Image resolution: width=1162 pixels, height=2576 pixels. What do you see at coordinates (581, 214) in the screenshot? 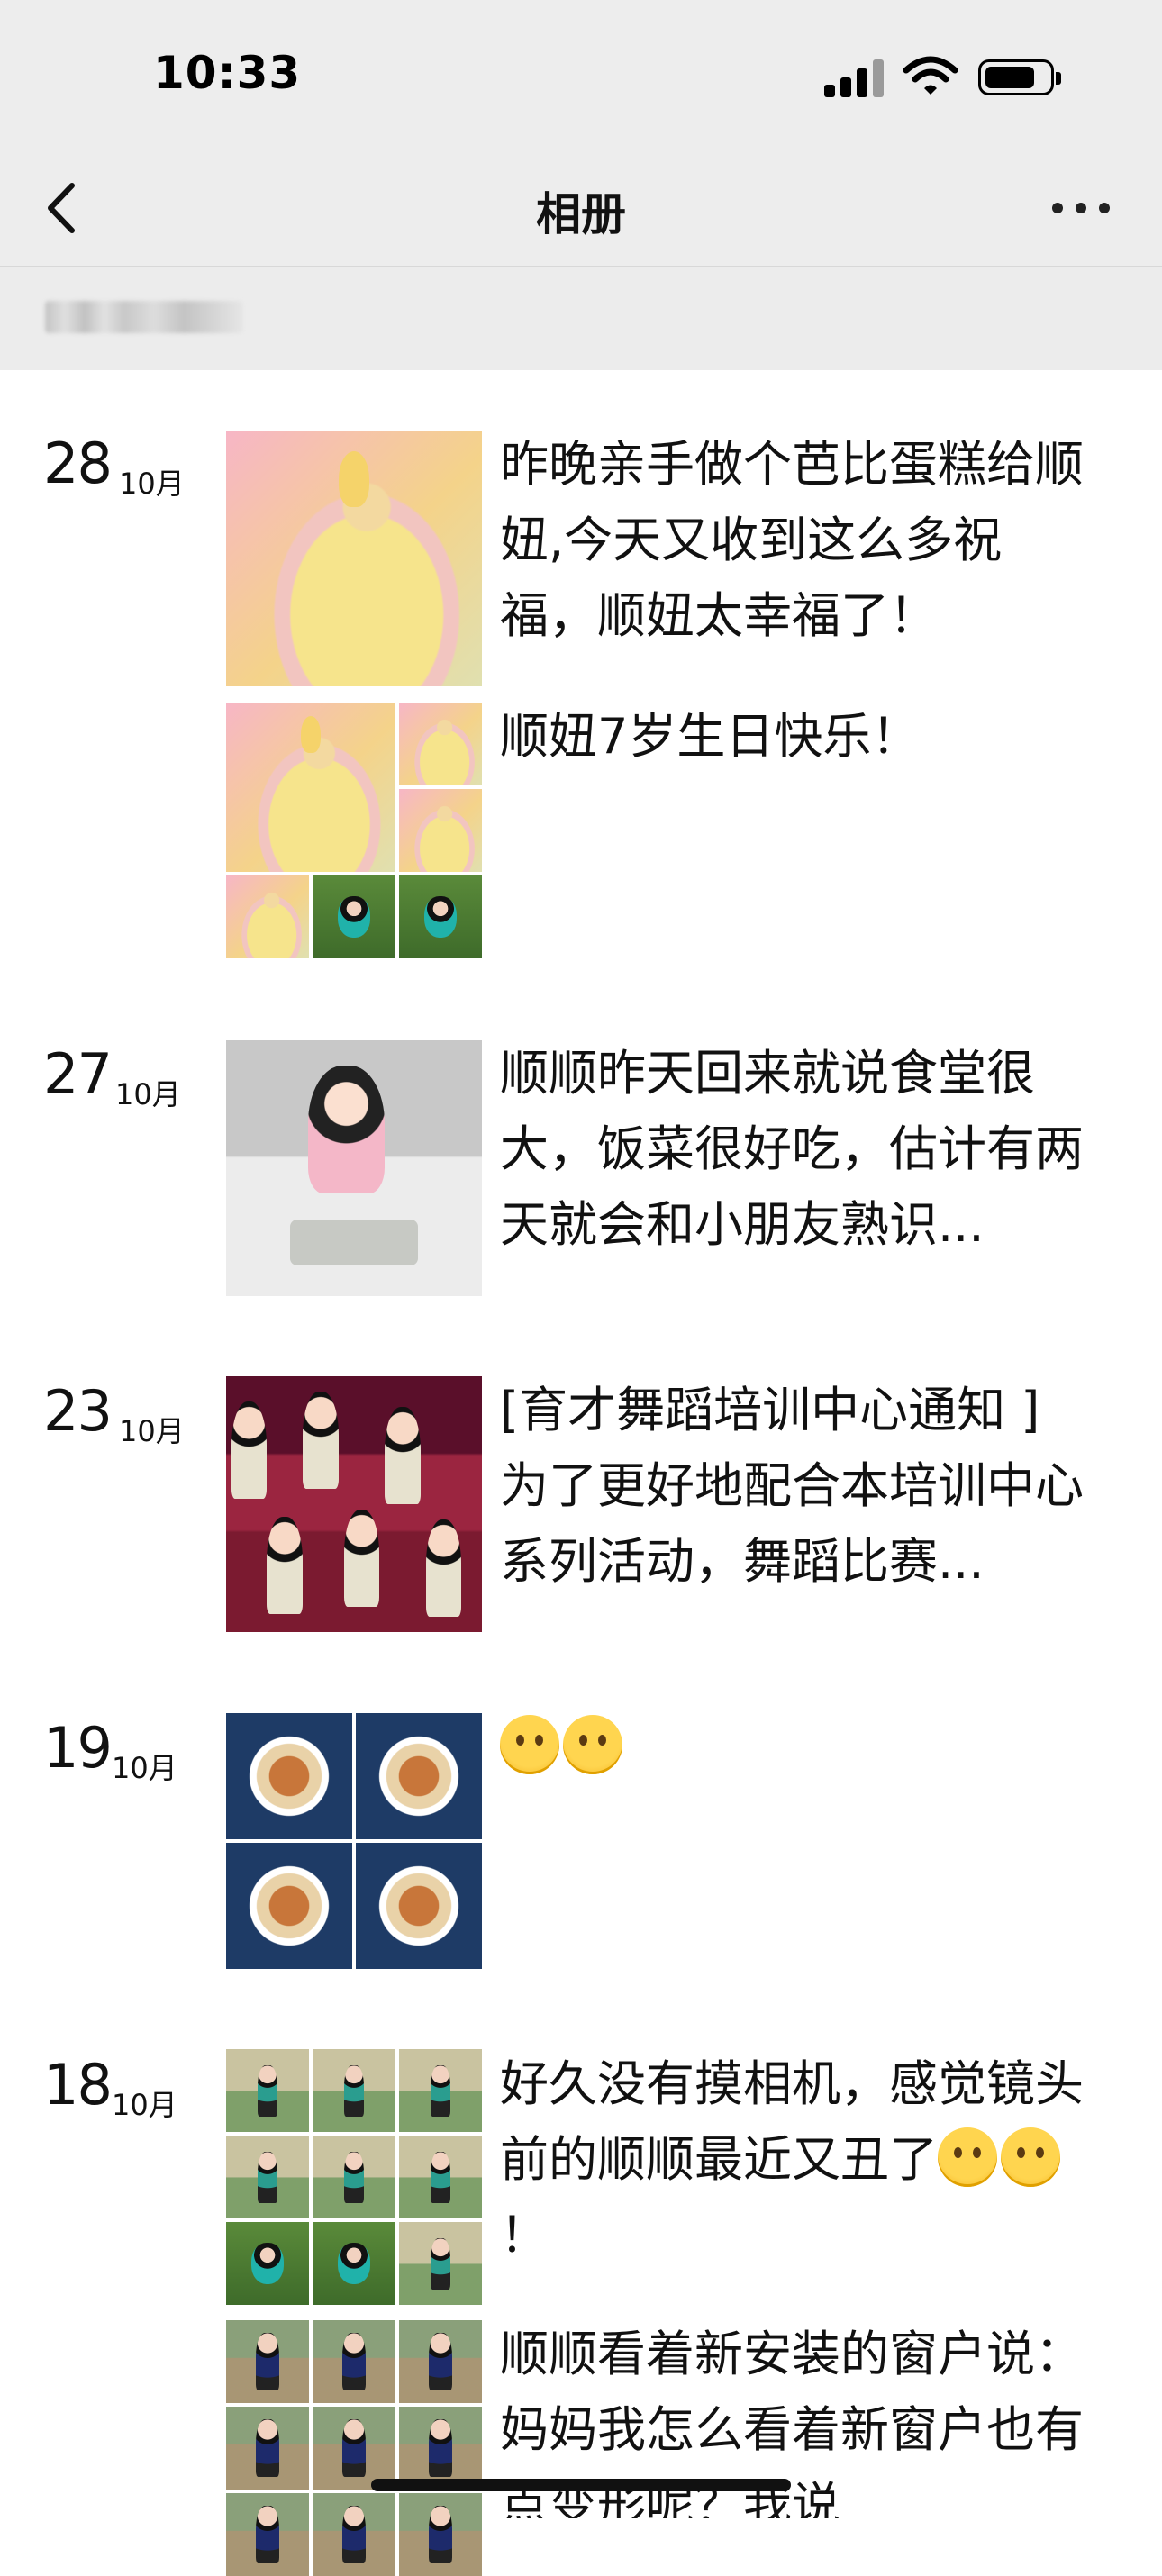
I see `page-title: 相册` at bounding box center [581, 214].